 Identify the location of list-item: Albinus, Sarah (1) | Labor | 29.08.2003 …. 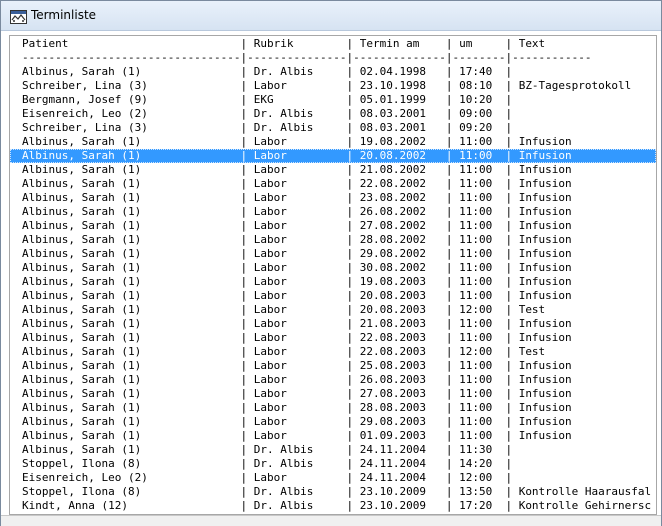
(333, 422).